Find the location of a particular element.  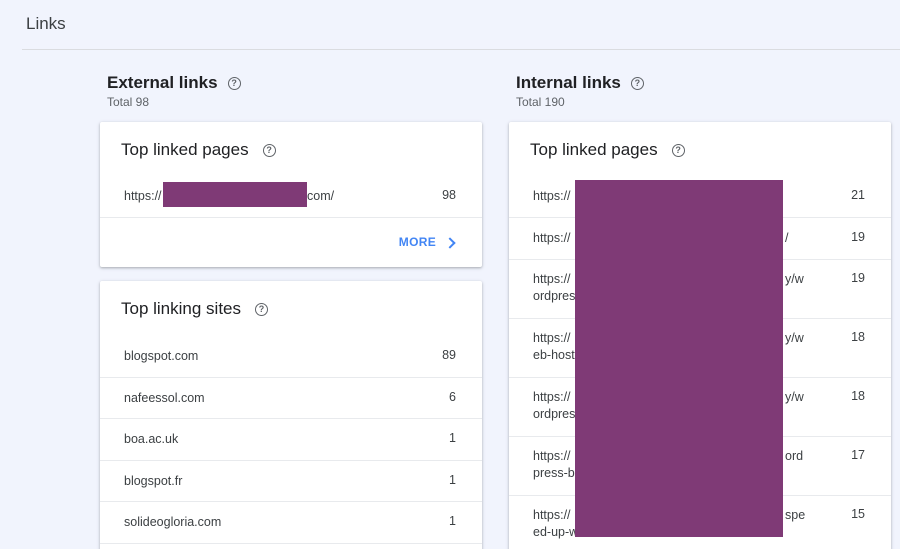

more-label: MORE is located at coordinates (417, 242).